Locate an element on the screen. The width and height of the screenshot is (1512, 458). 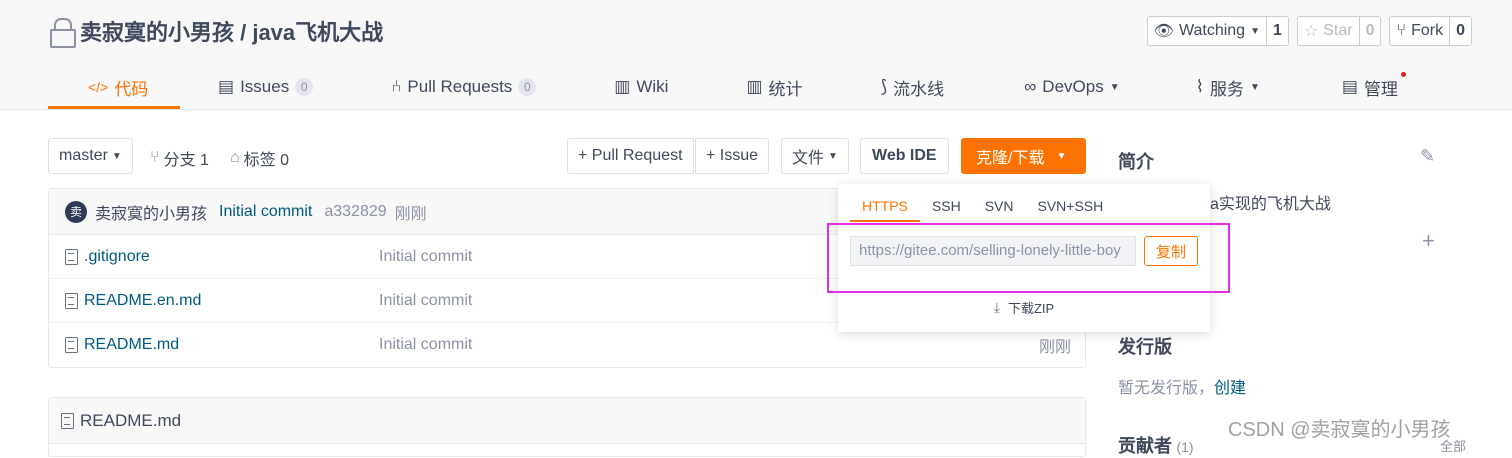
watch-button: 👁 Watching ▼ 1 is located at coordinates (1217, 31).